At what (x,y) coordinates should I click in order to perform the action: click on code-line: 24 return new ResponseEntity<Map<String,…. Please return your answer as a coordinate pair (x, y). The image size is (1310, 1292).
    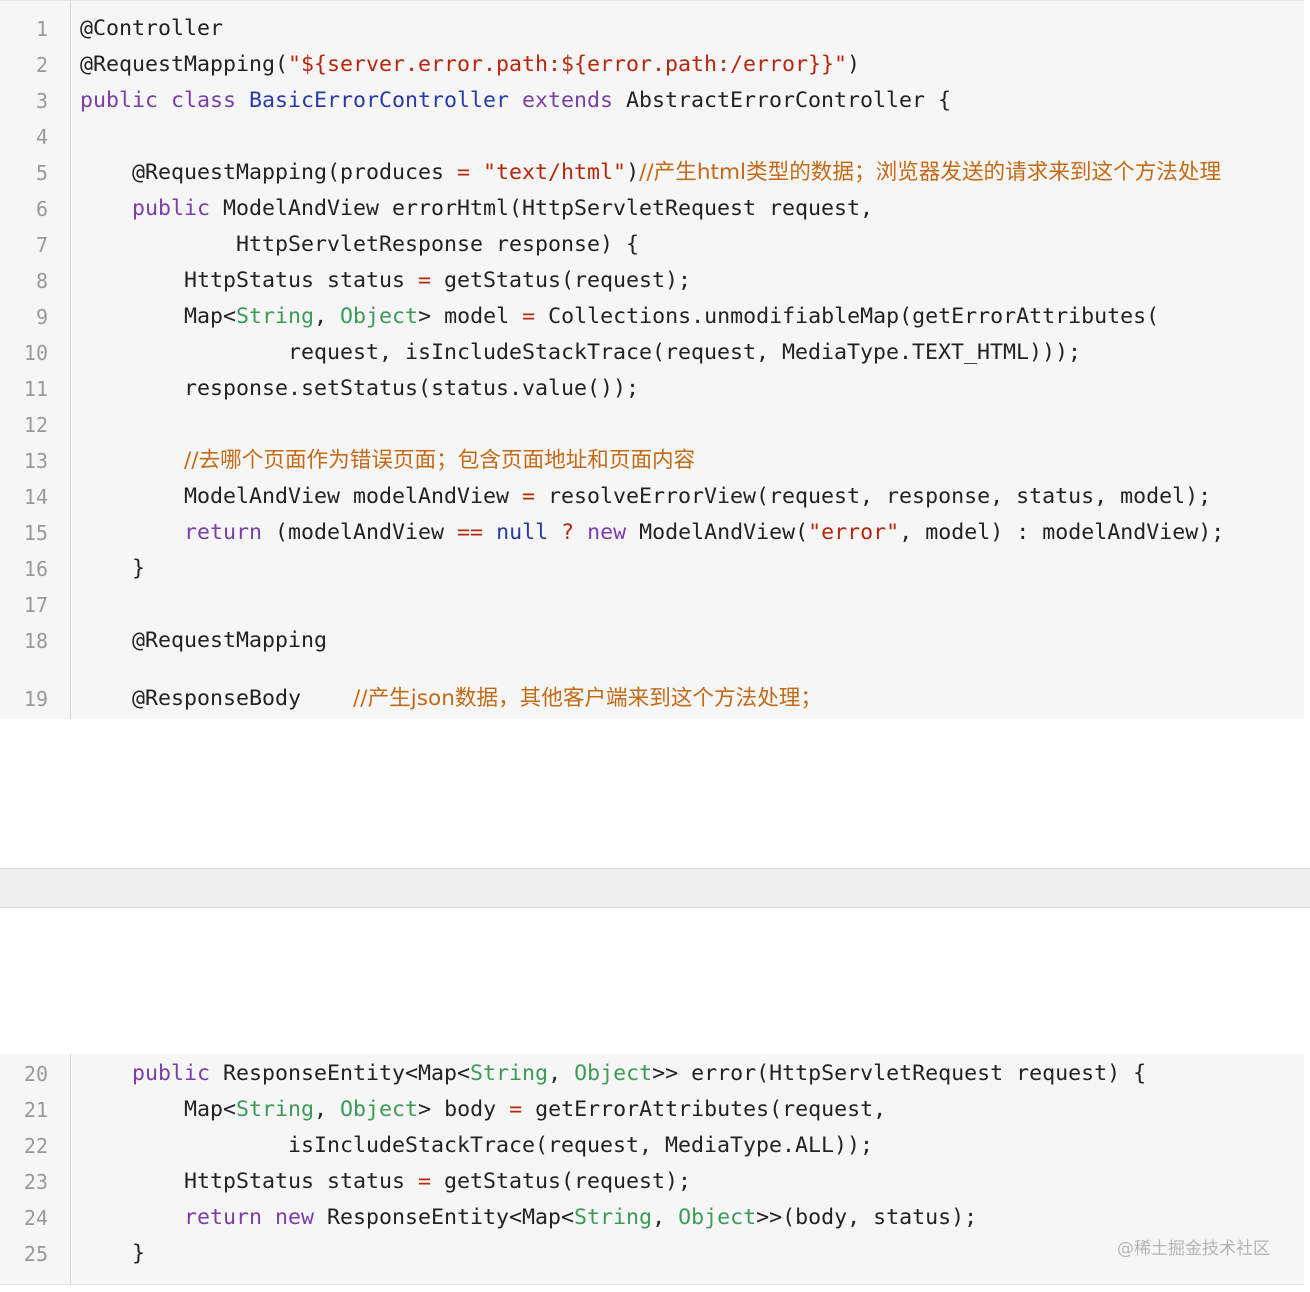
    Looking at the image, I should click on (652, 1218).